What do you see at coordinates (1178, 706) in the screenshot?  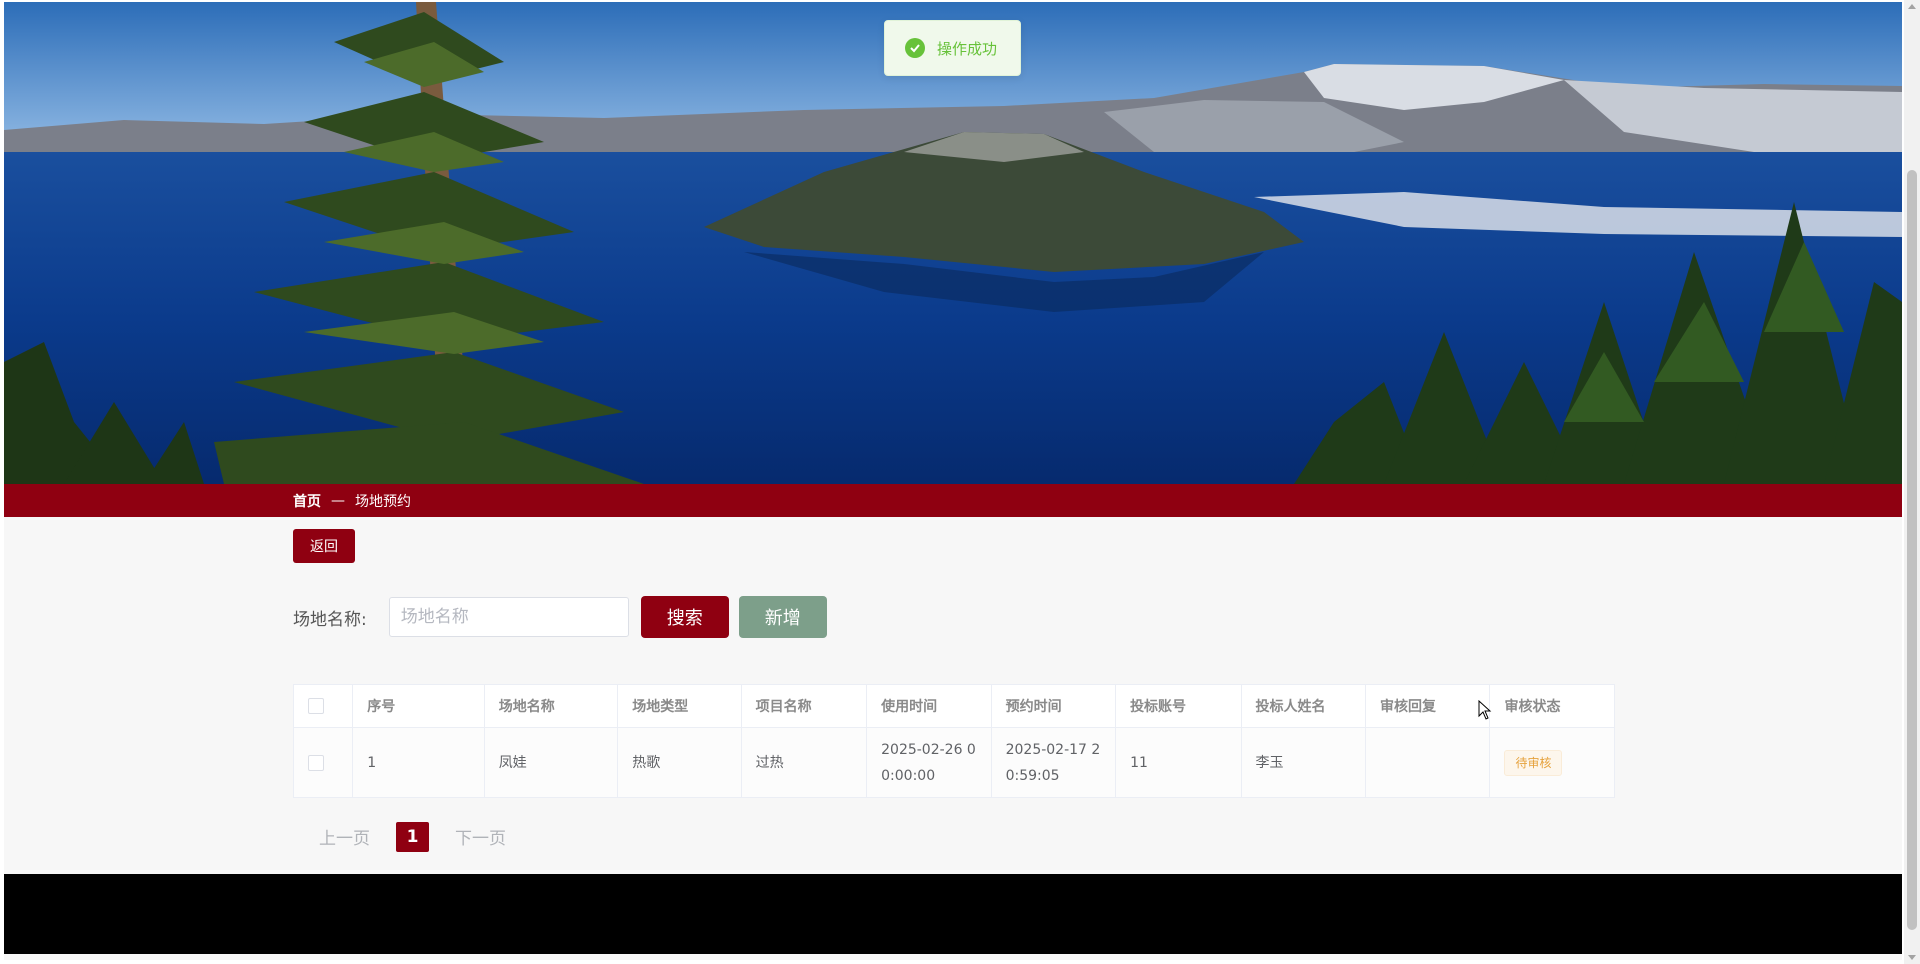 I see `header-bid-account: 投标账号` at bounding box center [1178, 706].